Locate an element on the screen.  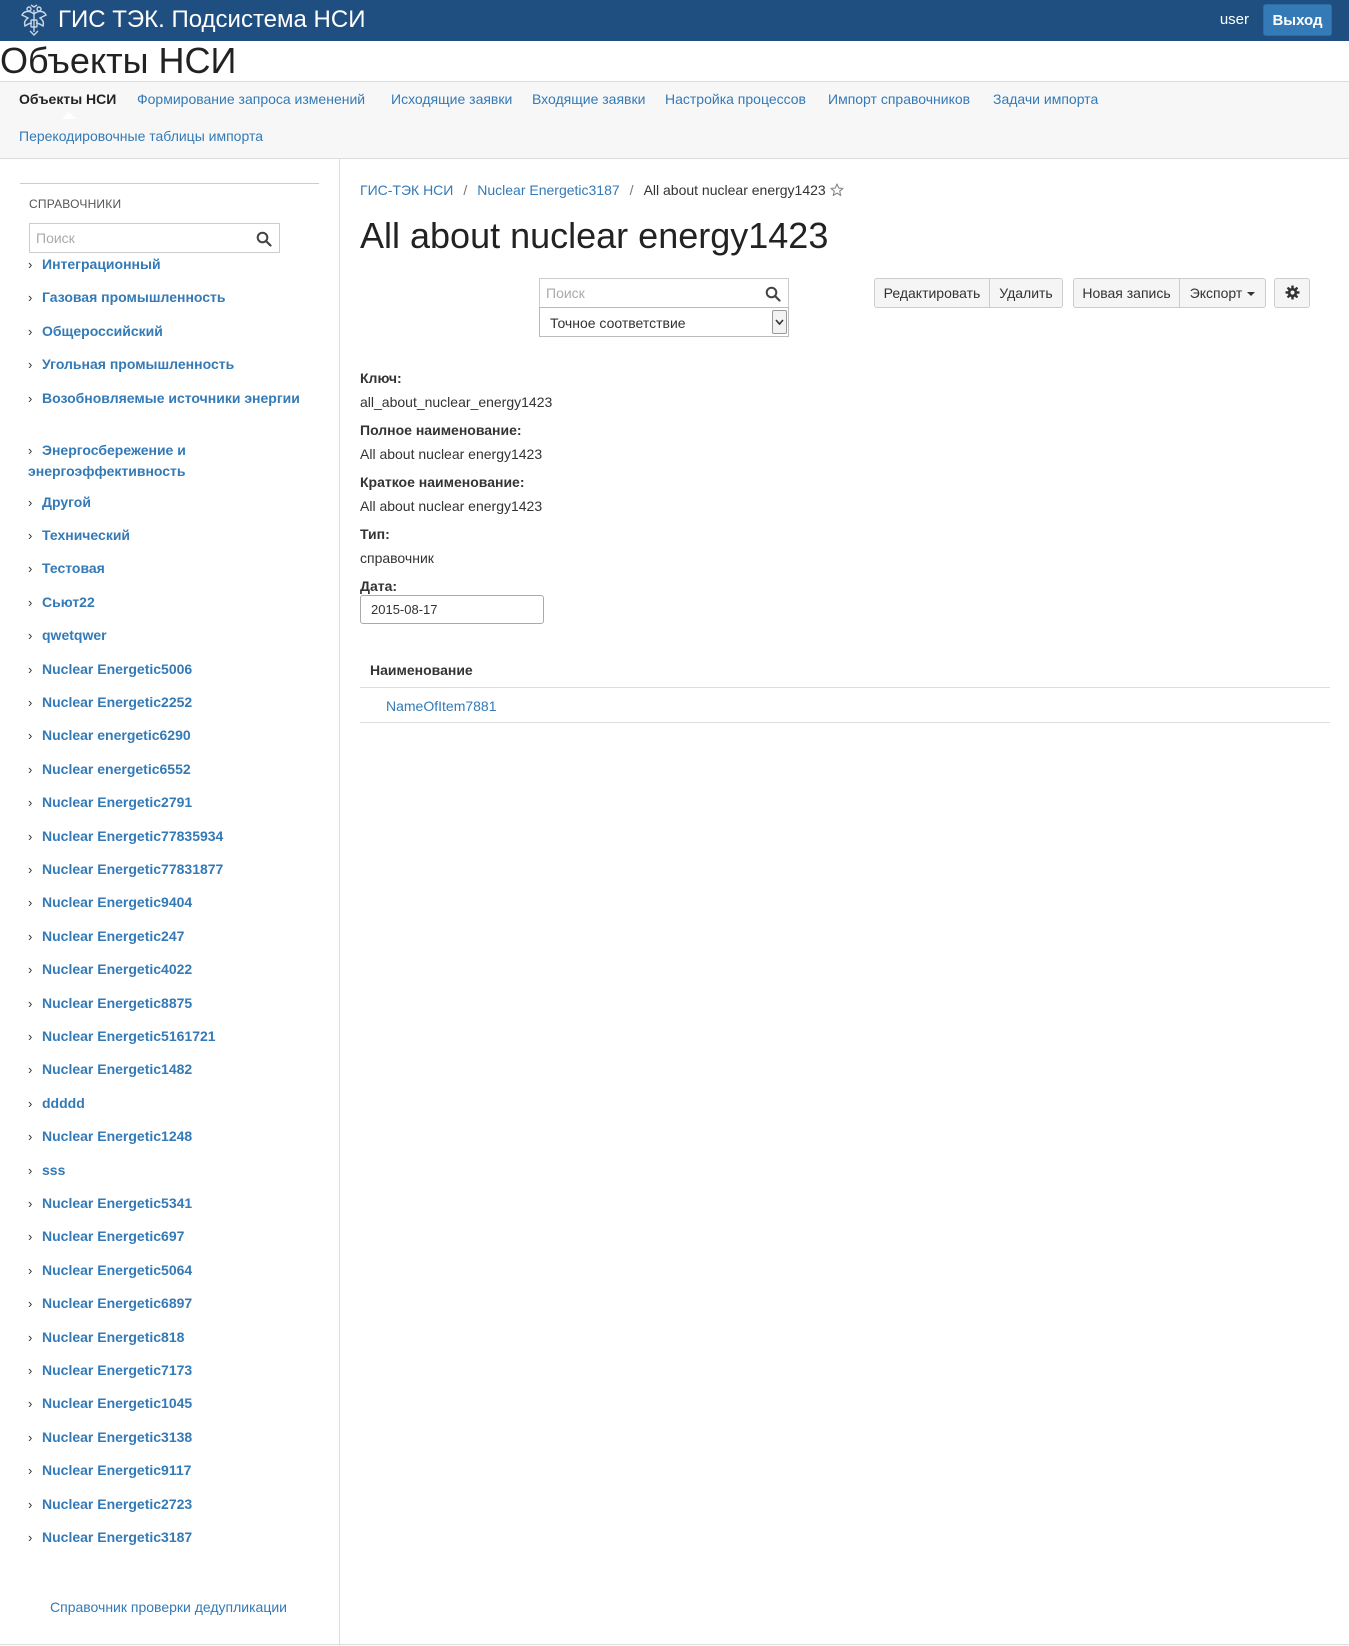
tree-item-label: Тестовая is located at coordinates (73, 568).